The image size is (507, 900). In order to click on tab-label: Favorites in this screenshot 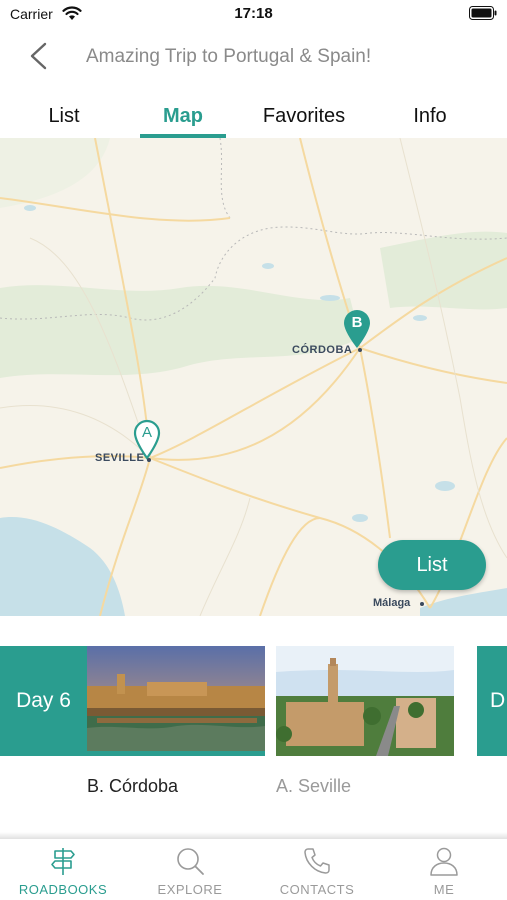, I will do `click(304, 116)`.